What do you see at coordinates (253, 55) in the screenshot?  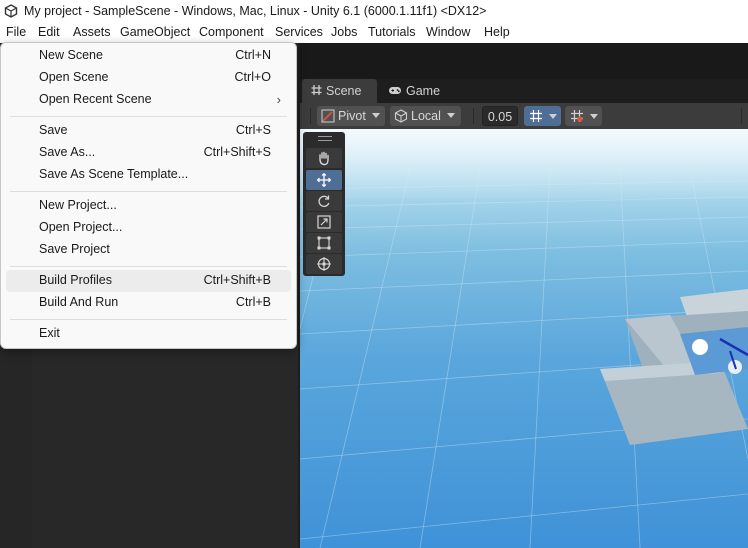 I see `menu-item-shortcut: Ctrl+N` at bounding box center [253, 55].